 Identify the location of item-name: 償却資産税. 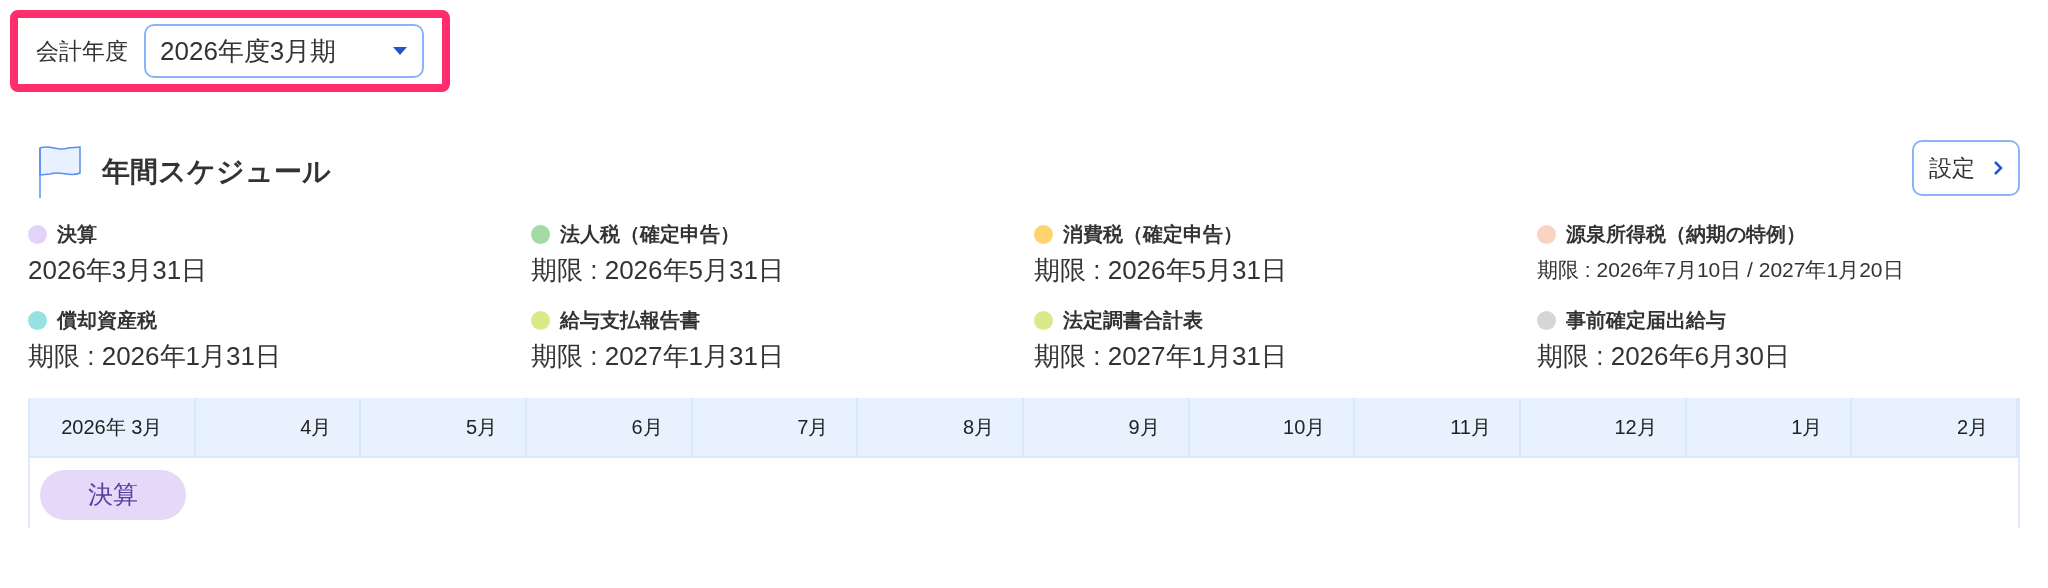
(107, 320).